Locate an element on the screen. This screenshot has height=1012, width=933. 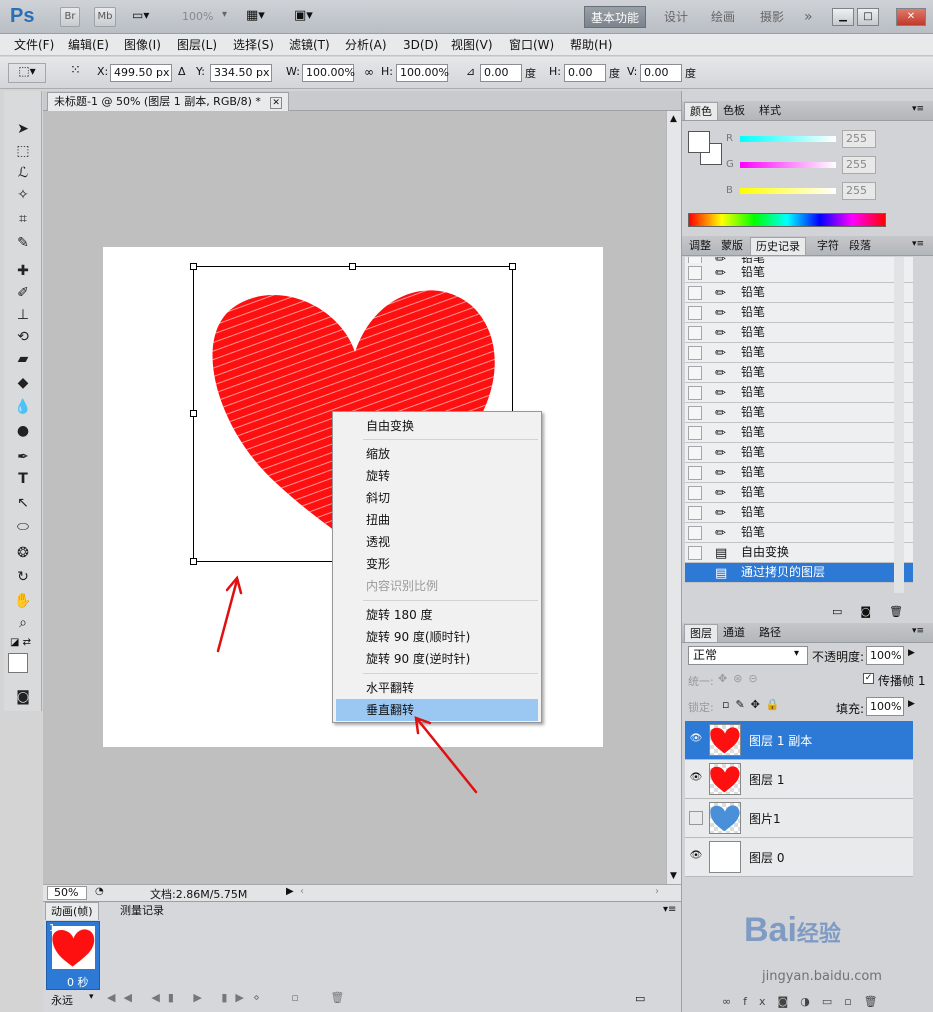
tool-preset-icon: ⬚▾ is located at coordinates (27, 73).